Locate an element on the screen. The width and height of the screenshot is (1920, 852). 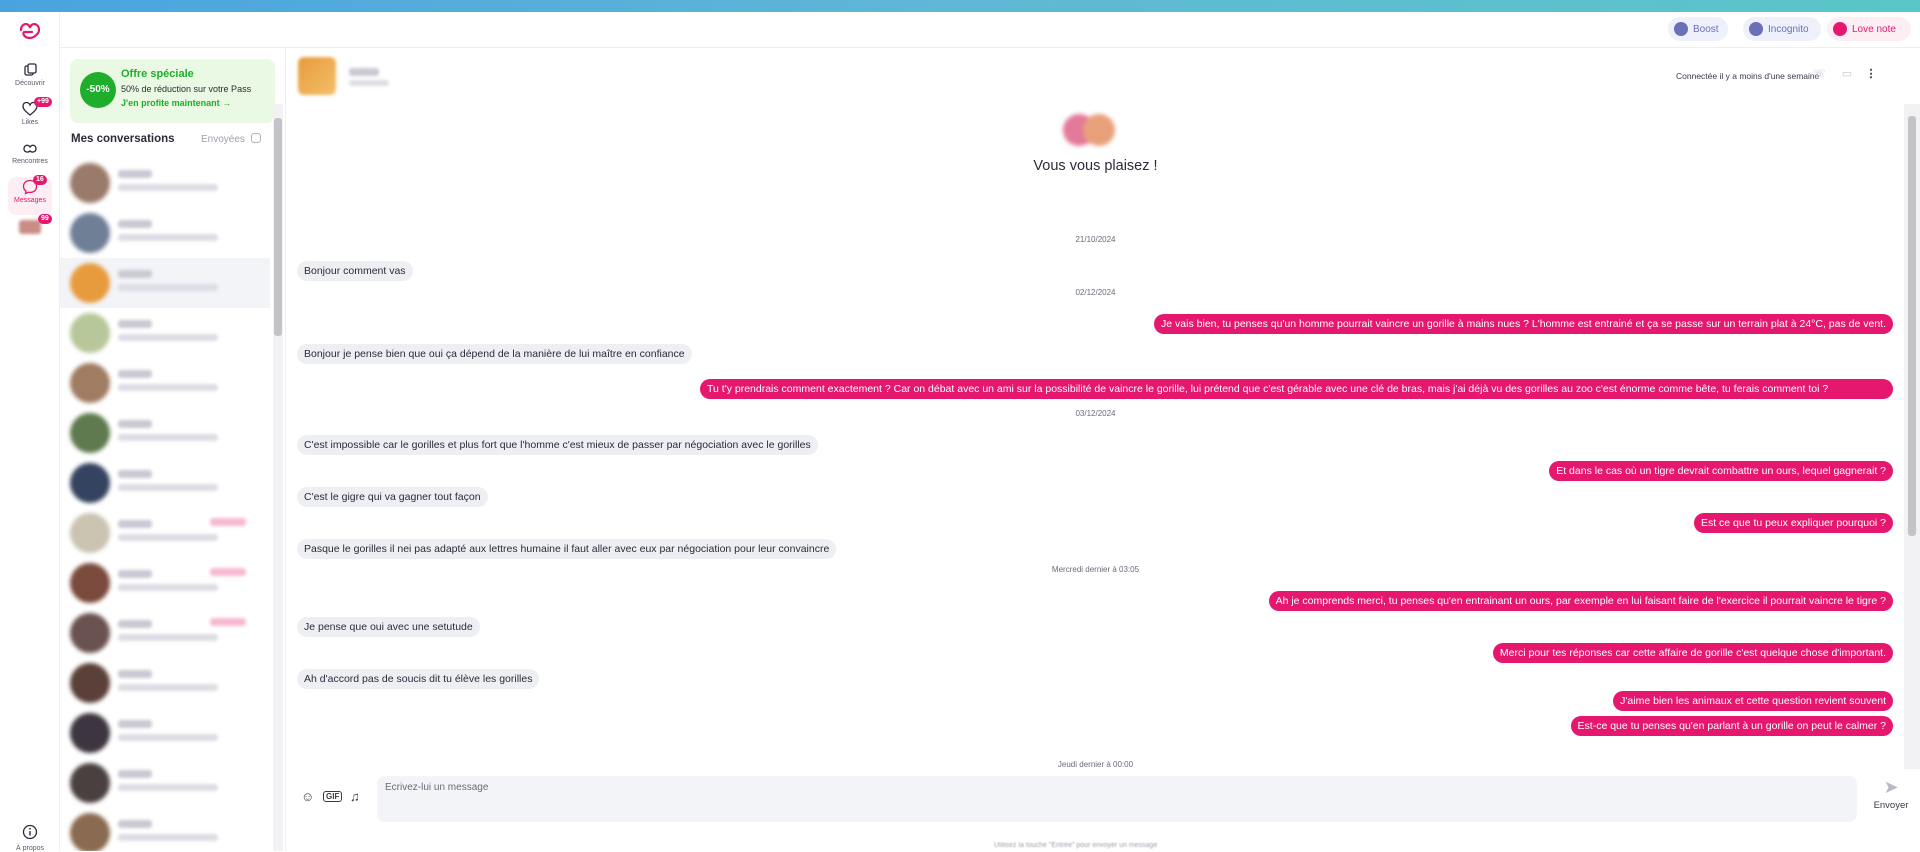
emoji-icon: ☺ is located at coordinates (307, 796).